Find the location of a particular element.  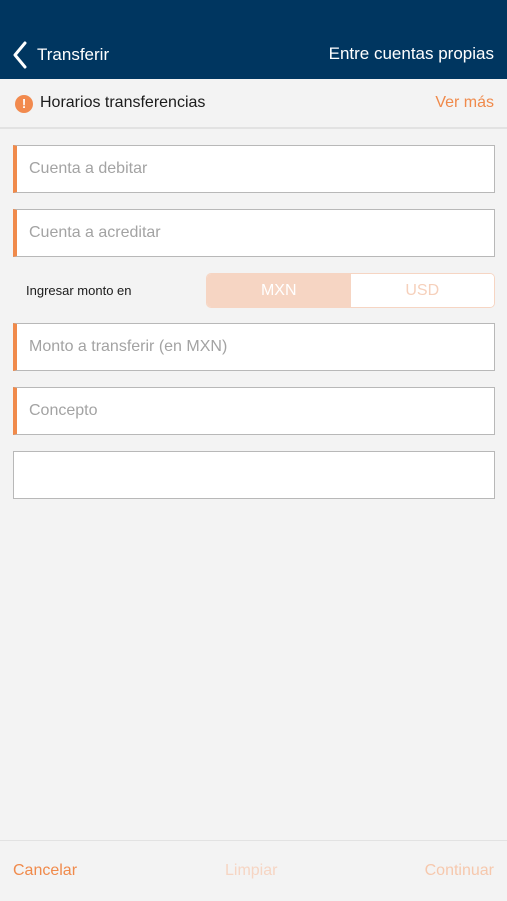

continue-button: Continuar is located at coordinates (459, 871).